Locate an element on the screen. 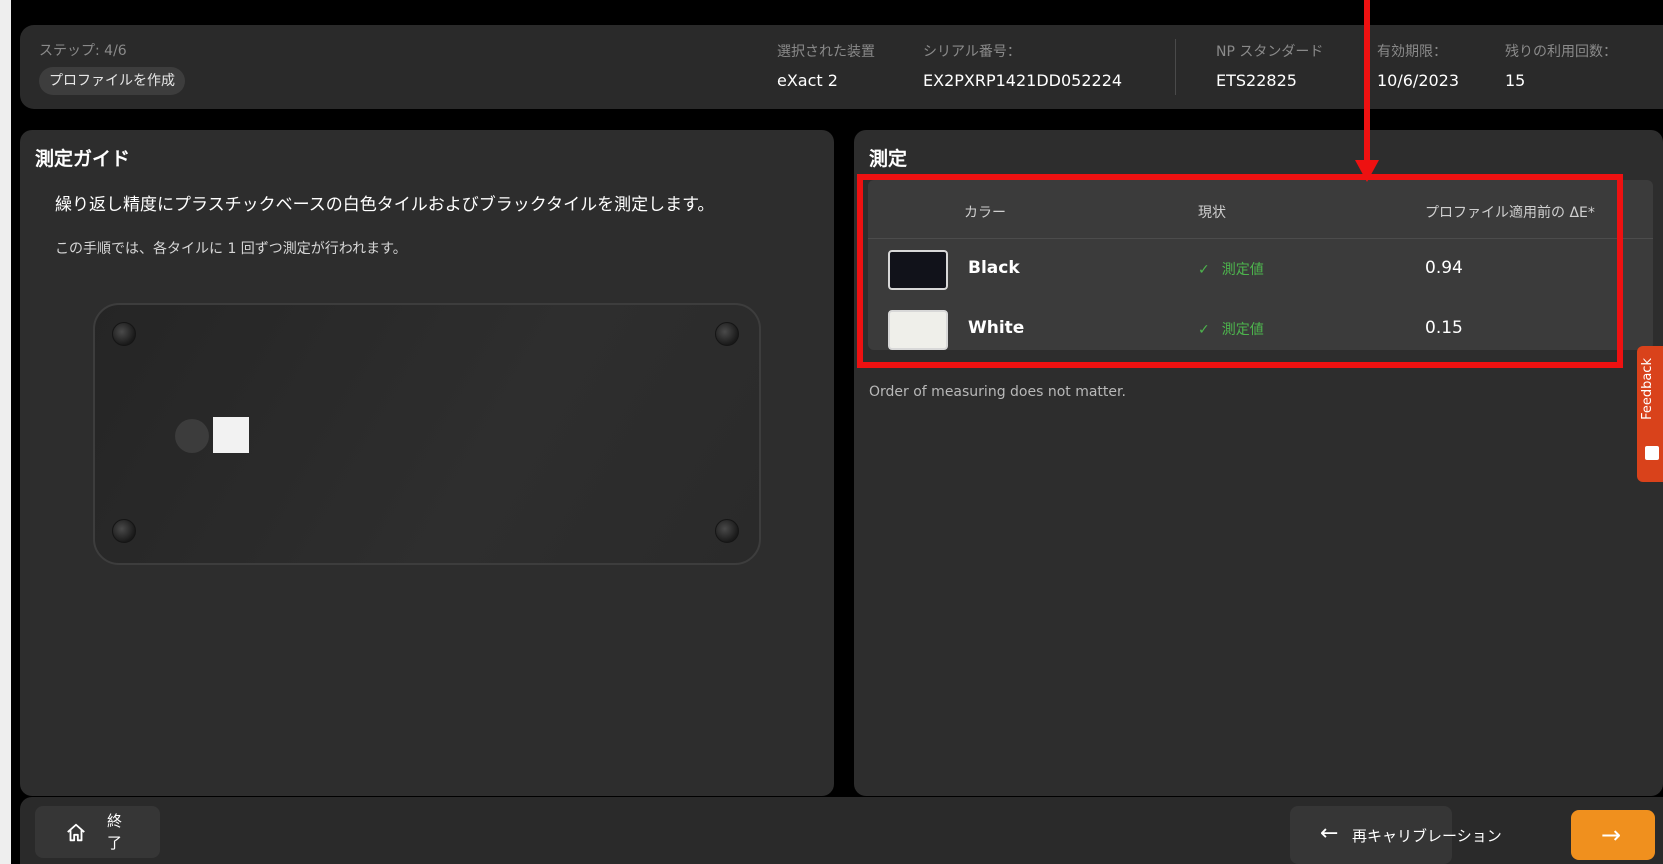  annotation-highlight-box is located at coordinates (1240, 271).